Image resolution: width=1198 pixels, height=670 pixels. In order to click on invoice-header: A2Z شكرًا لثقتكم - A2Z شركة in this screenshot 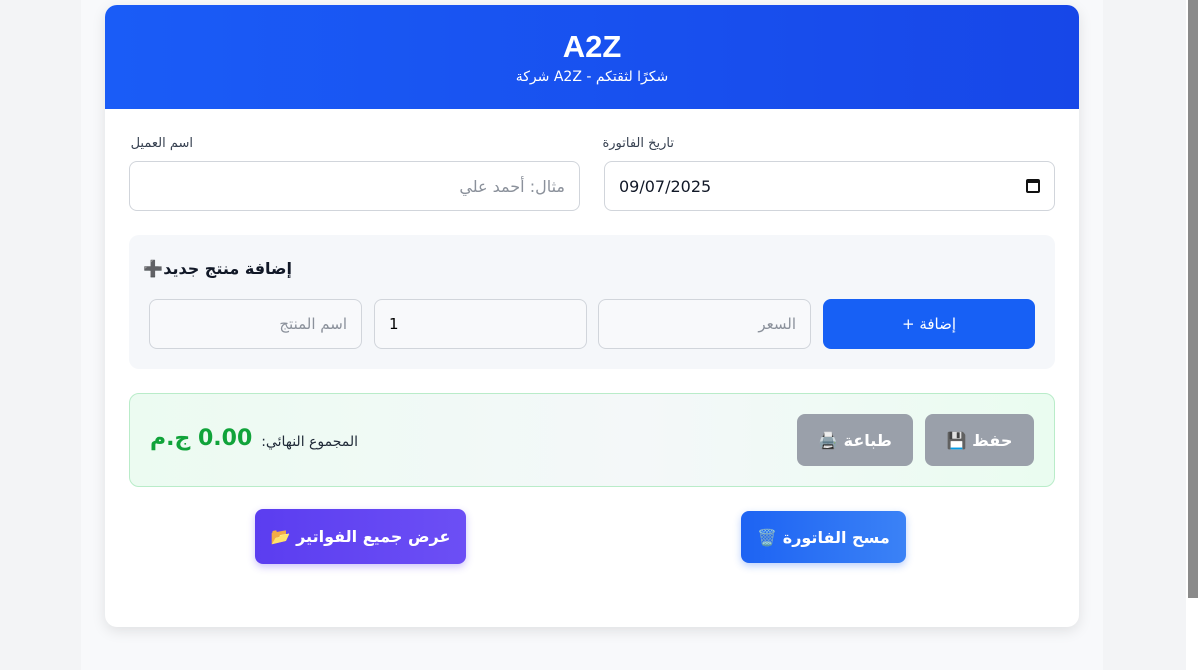, I will do `click(592, 57)`.